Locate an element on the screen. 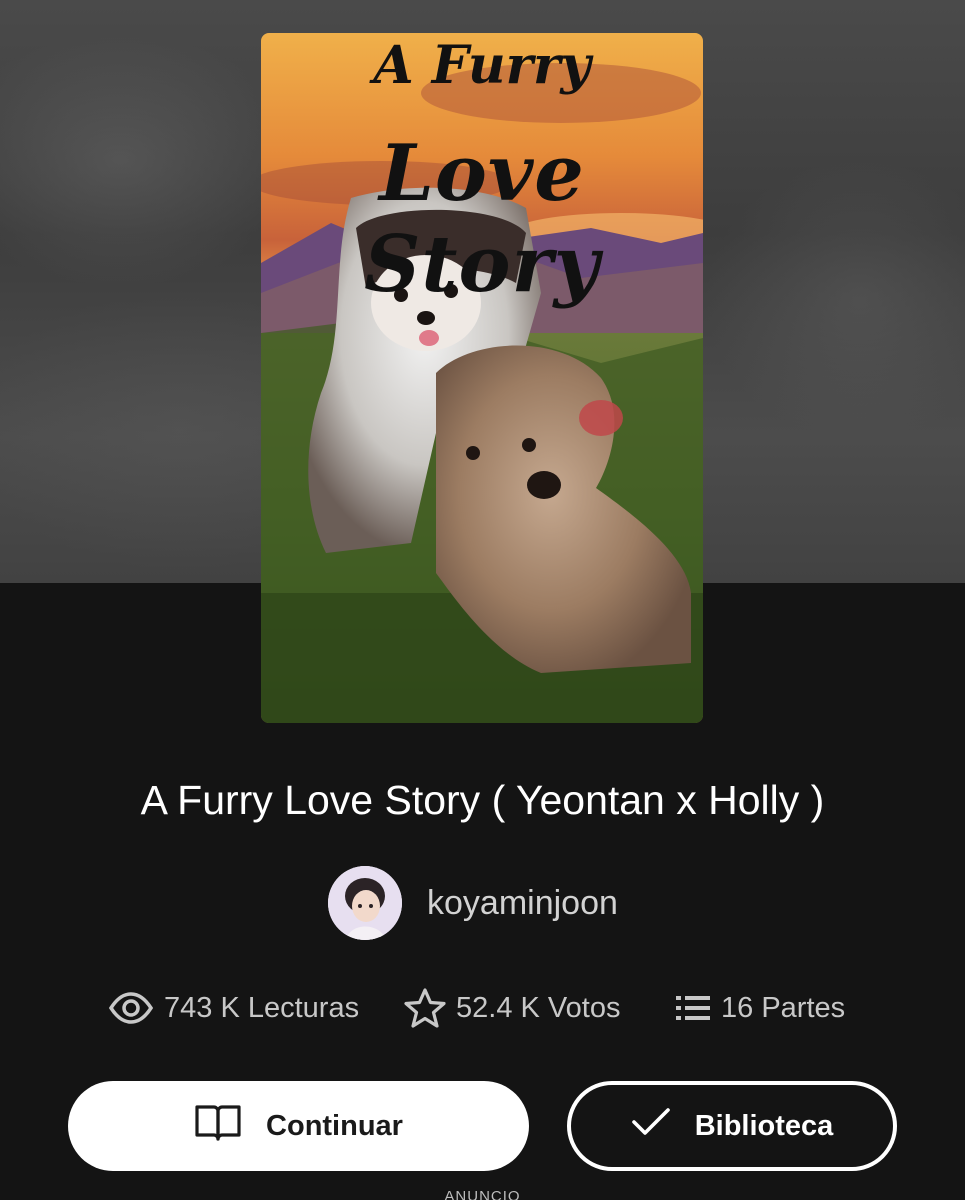  book-icon is located at coordinates (218, 1126).